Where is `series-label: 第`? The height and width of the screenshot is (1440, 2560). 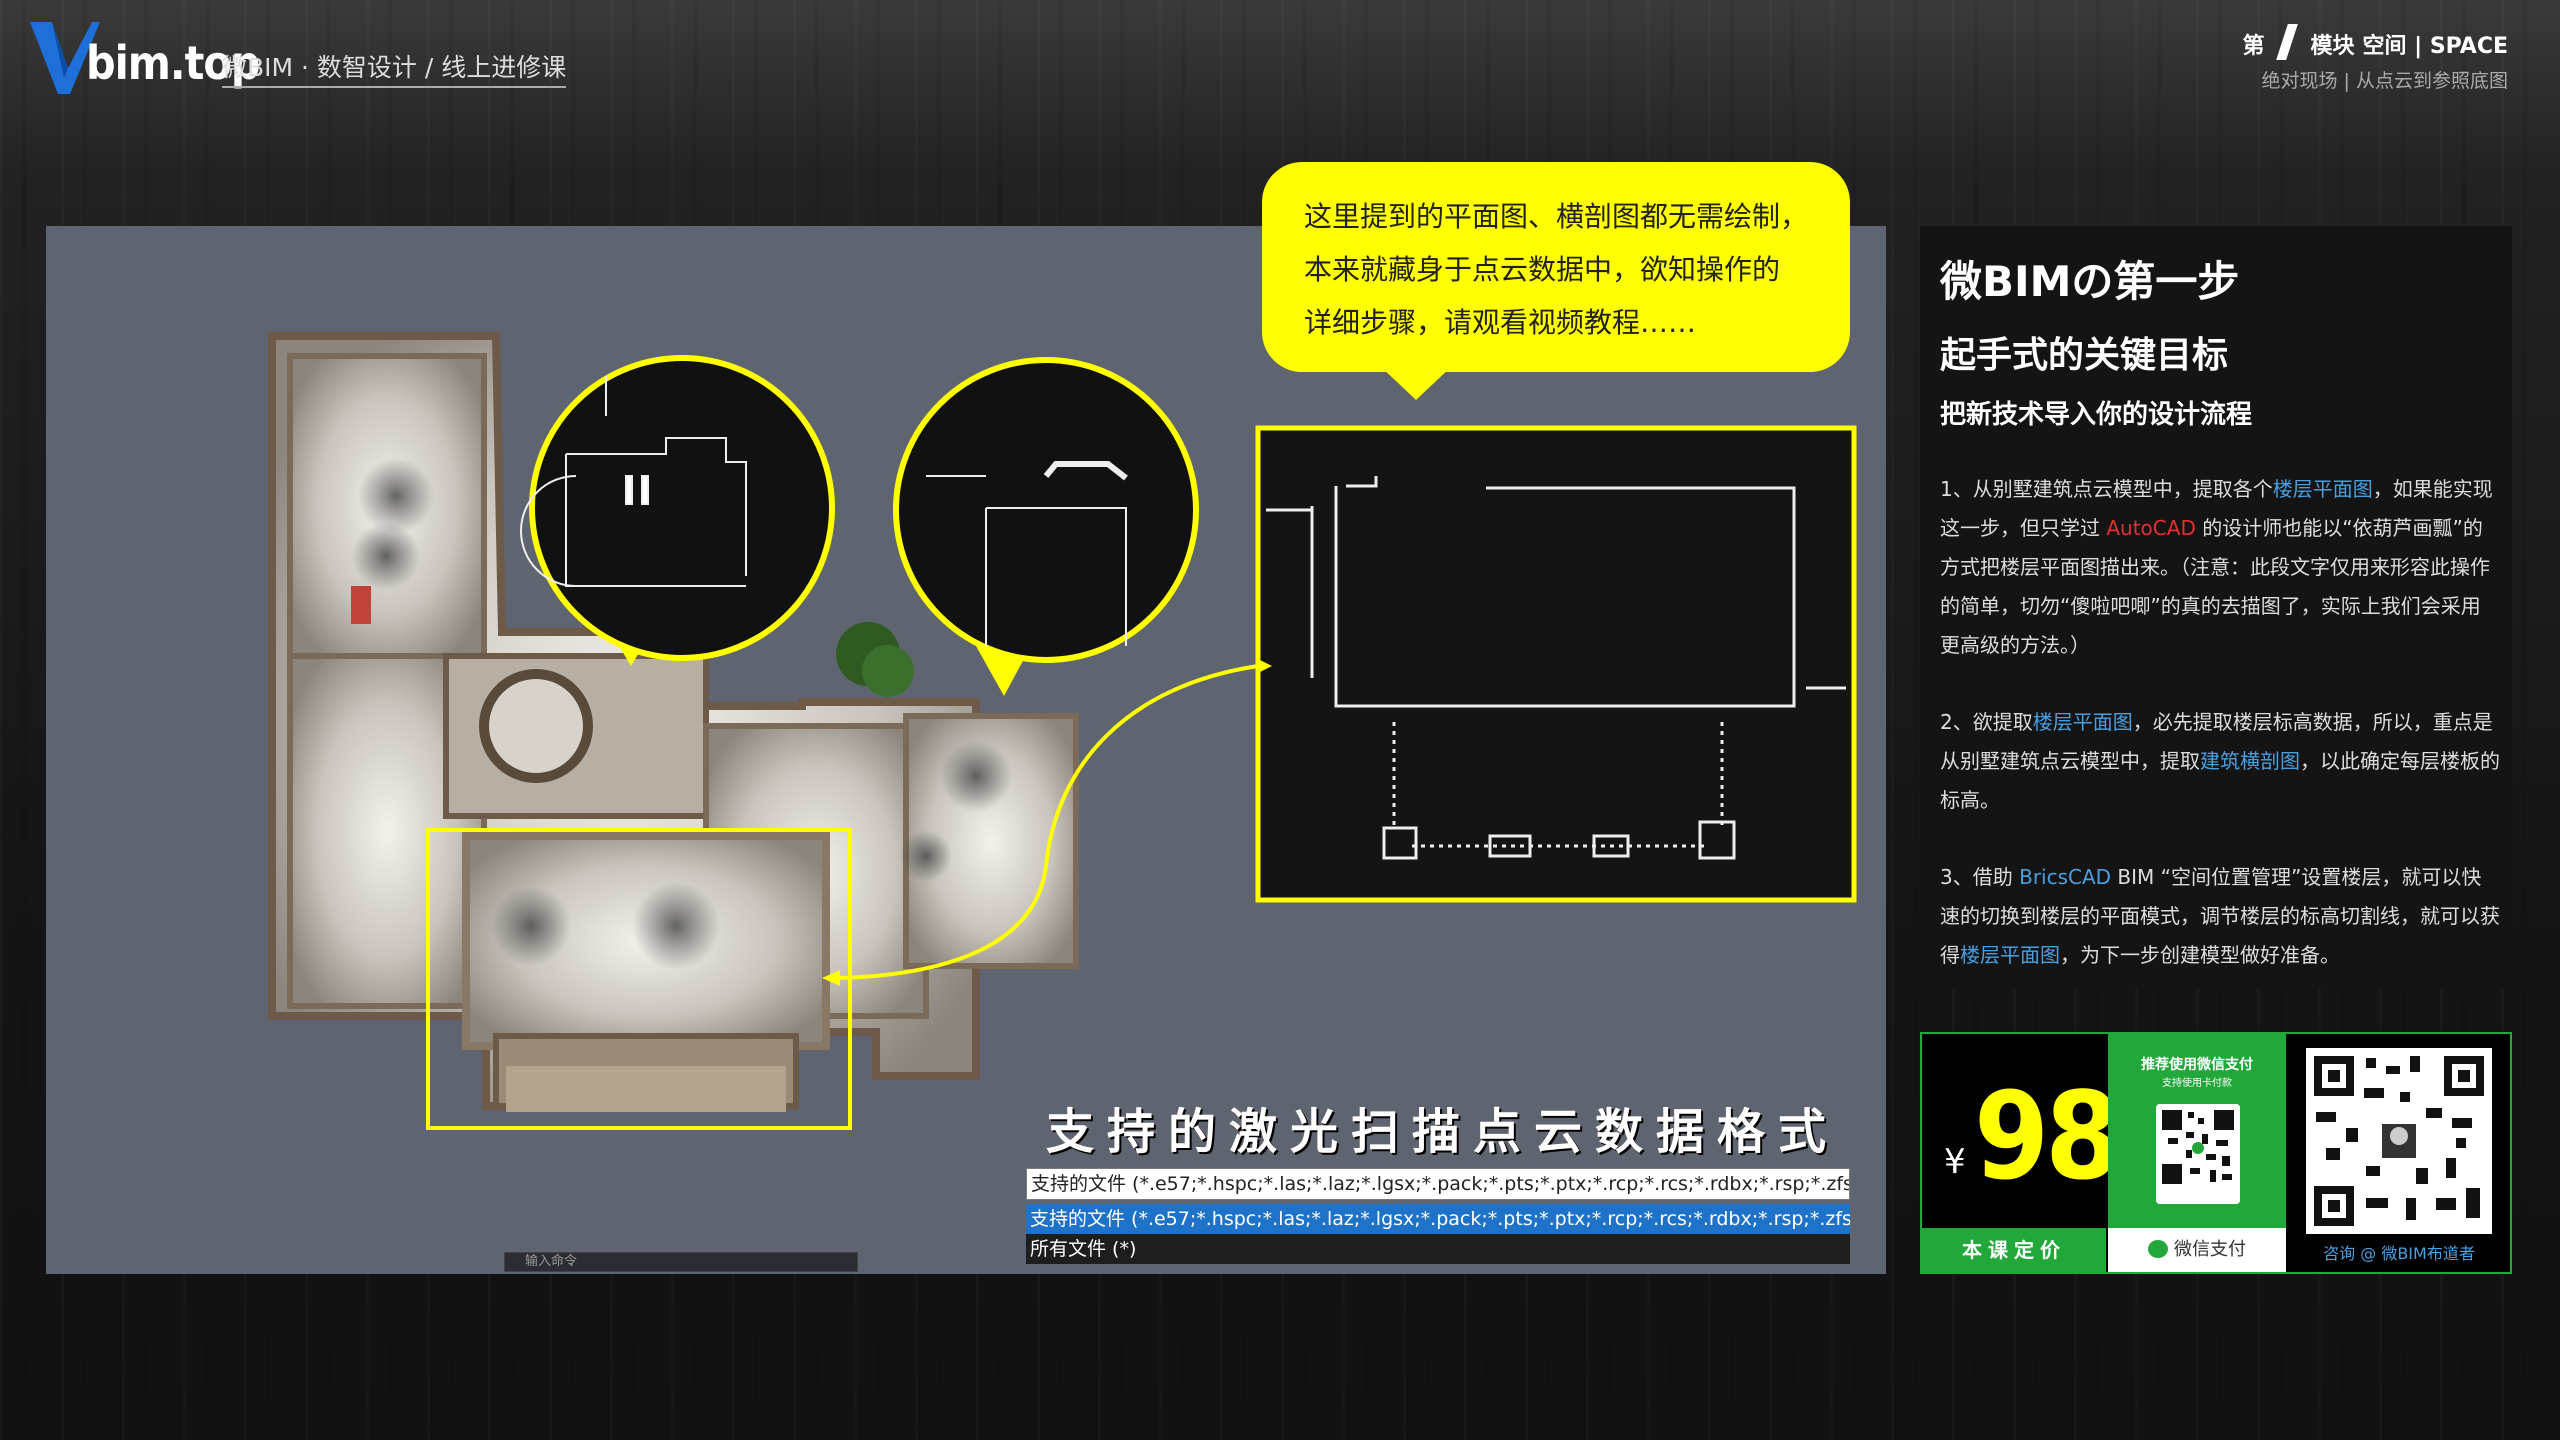
series-label: 第 is located at coordinates (2253, 46).